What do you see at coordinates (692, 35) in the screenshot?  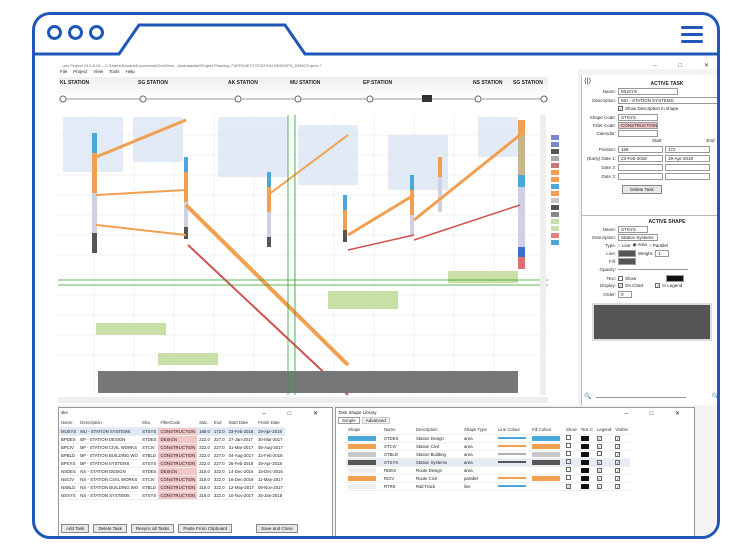 I see `hamburger-menu-icon` at bounding box center [692, 35].